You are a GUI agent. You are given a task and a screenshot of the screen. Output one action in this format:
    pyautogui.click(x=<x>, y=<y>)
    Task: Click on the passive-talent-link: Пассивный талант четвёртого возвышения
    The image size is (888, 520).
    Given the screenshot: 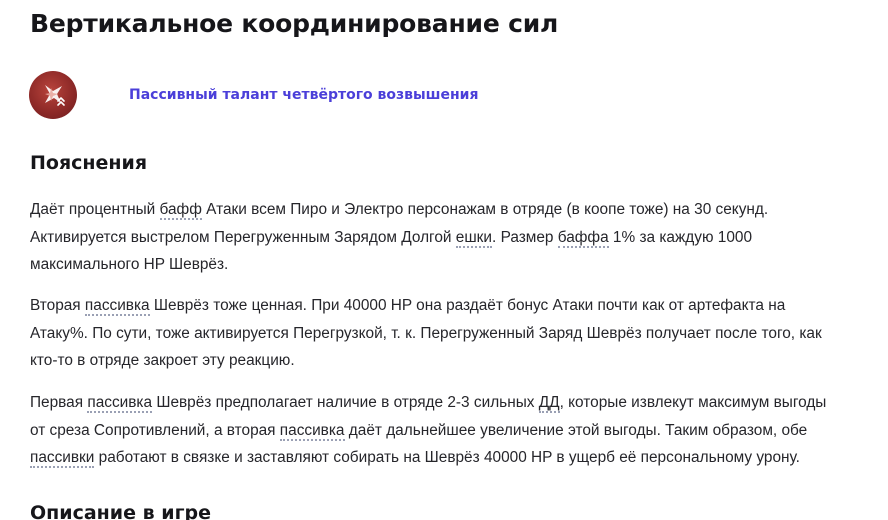 What is the action you would take?
    pyautogui.click(x=303, y=95)
    